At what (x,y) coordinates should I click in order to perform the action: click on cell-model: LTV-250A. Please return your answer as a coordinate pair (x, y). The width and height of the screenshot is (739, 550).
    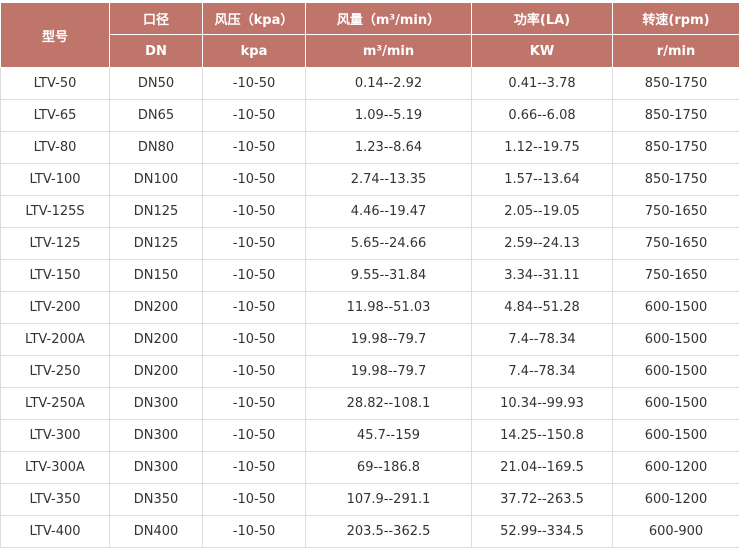
    Looking at the image, I should click on (55, 404).